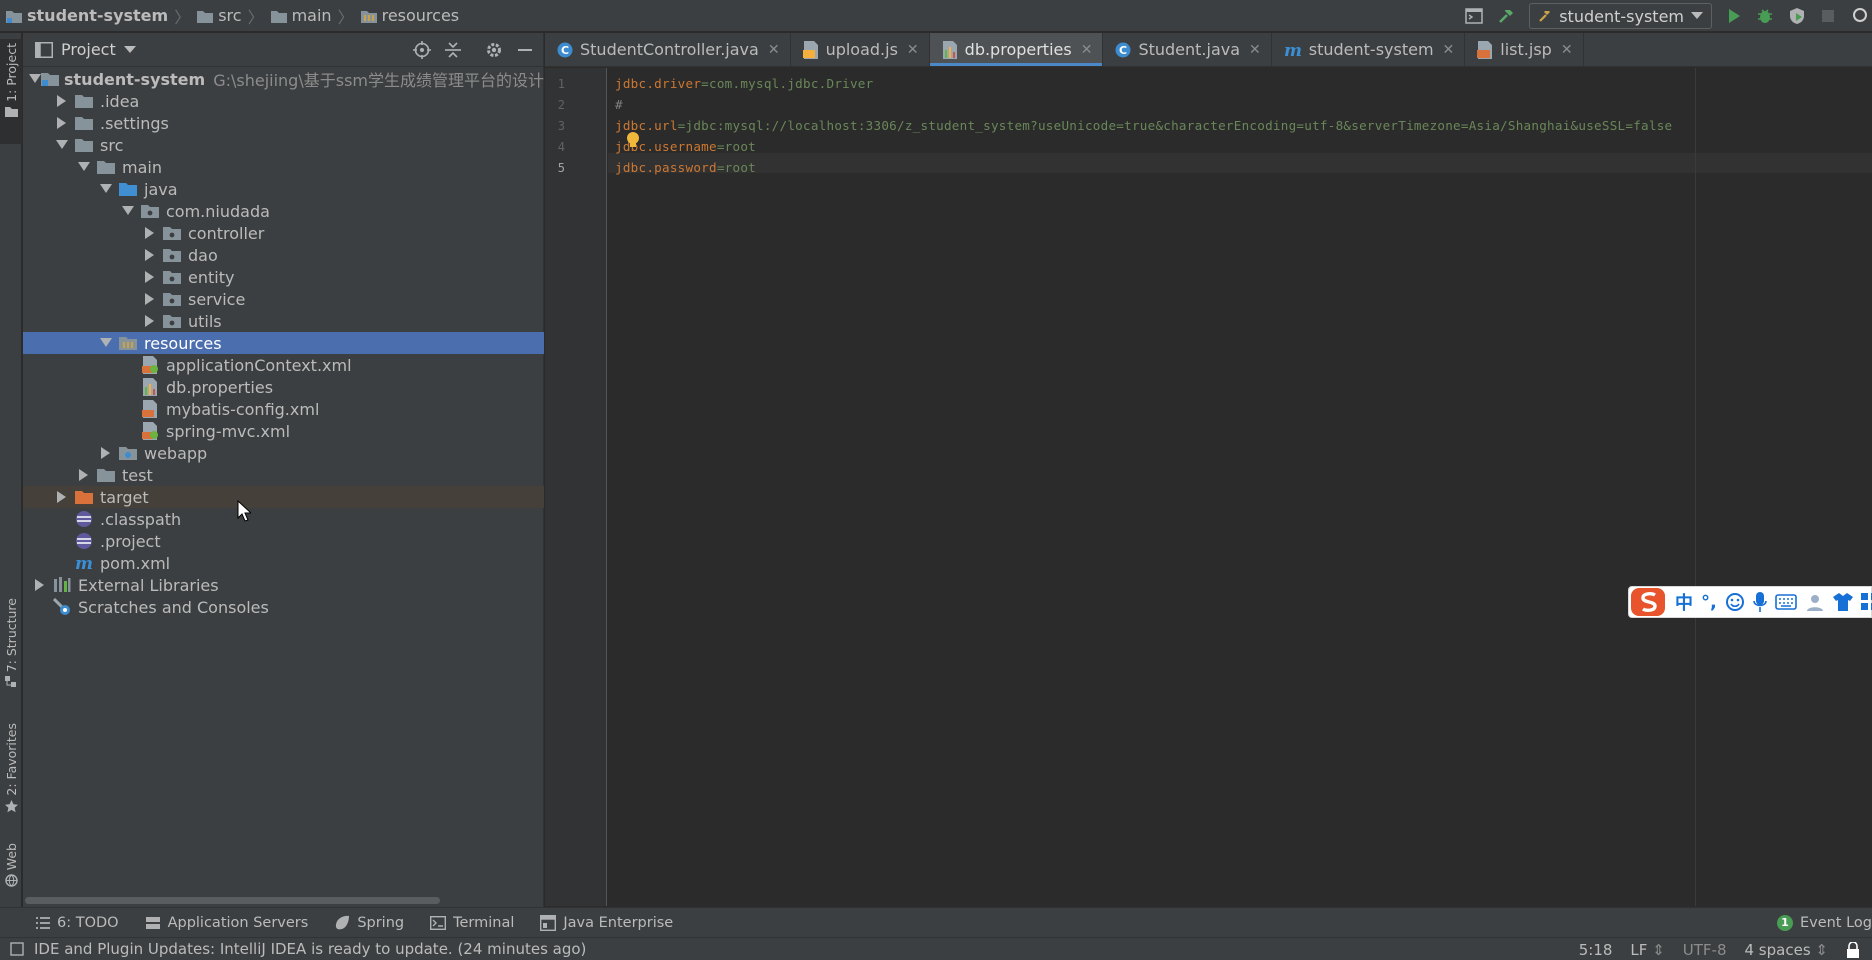 The width and height of the screenshot is (1872, 960). Describe the element at coordinates (283, 255) in the screenshot. I see `tree-node-dao: dao` at that location.